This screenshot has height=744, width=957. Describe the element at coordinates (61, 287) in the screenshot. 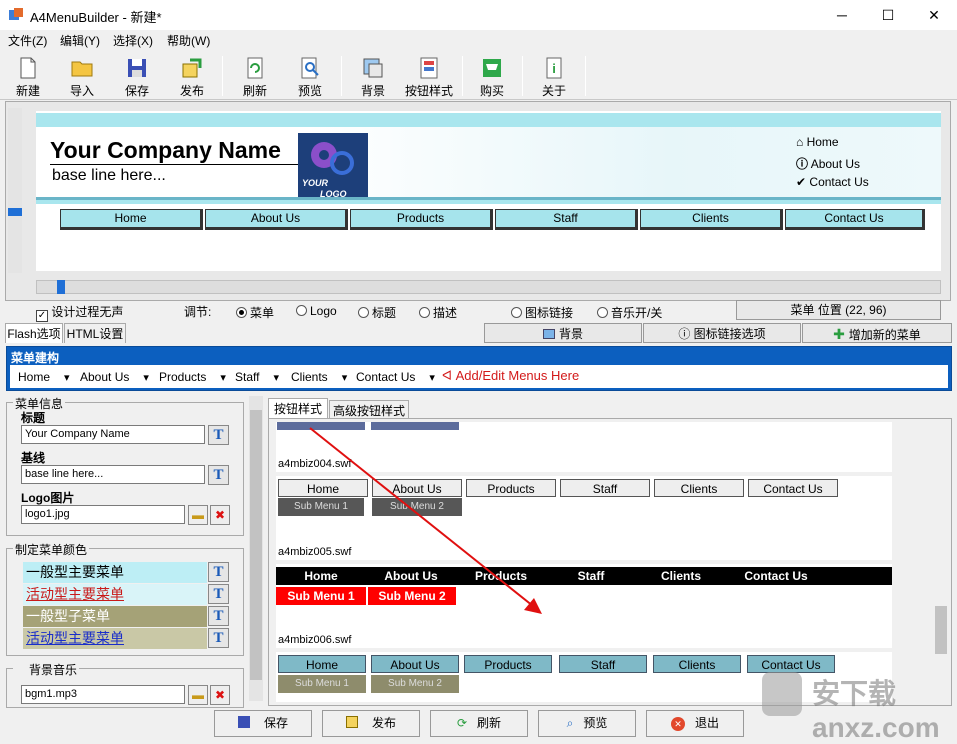

I see `horizontal-ruler-handle` at that location.